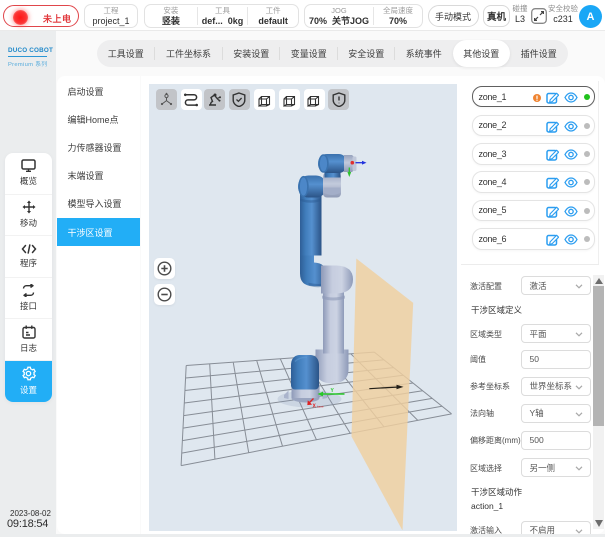  Describe the element at coordinates (333, 391) in the screenshot. I see `svg-text: Y` at that location.